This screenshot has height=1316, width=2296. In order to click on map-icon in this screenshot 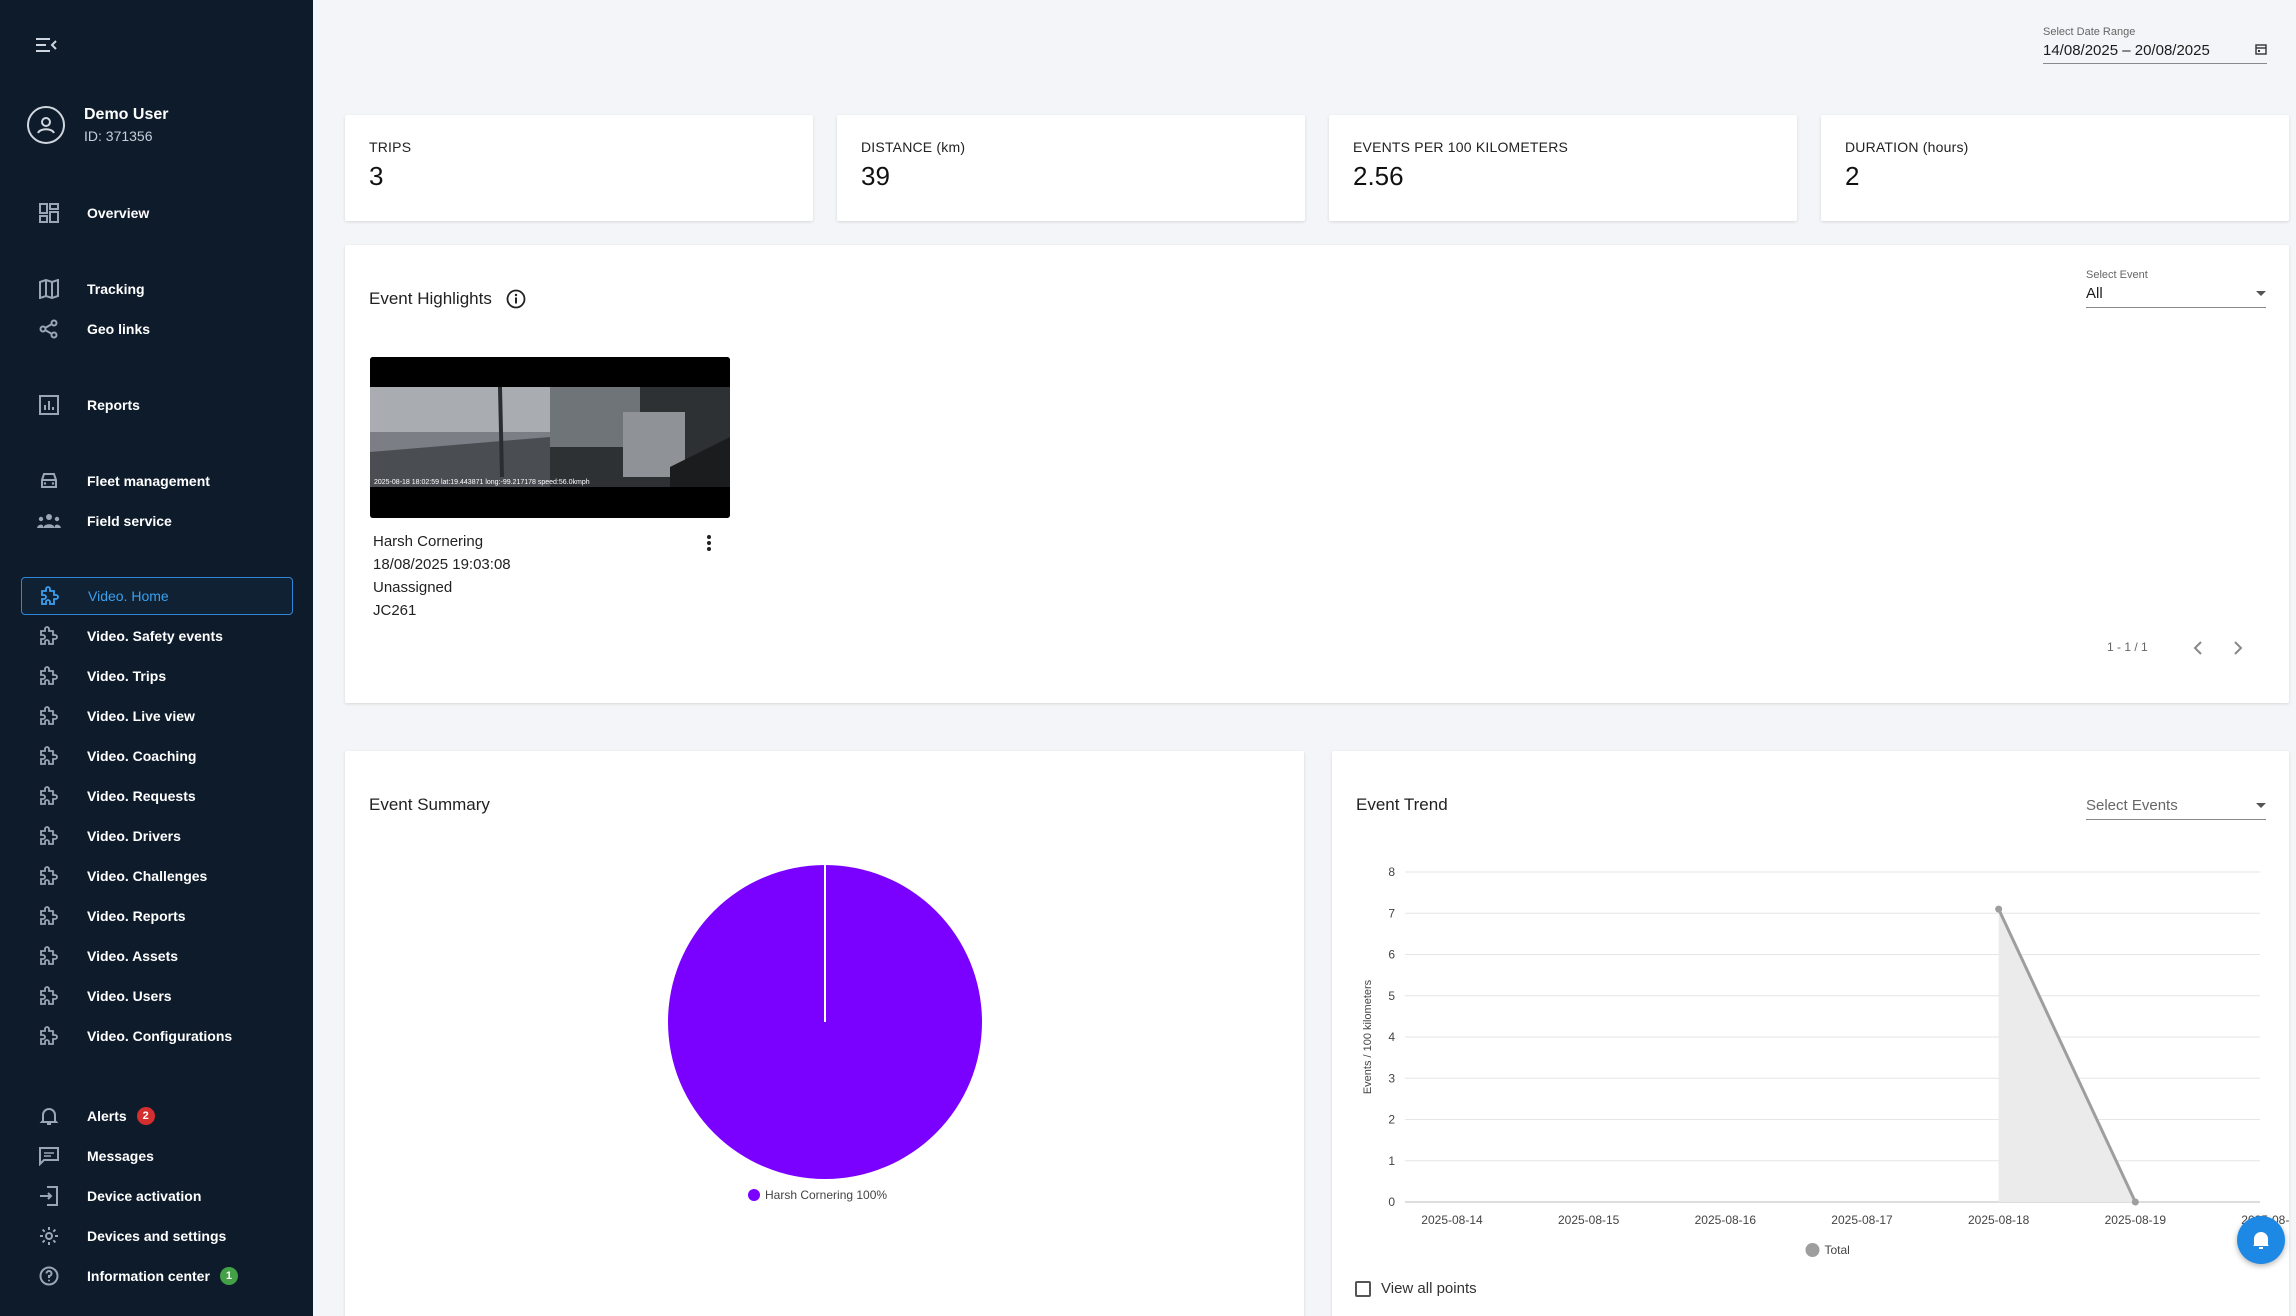, I will do `click(49, 289)`.